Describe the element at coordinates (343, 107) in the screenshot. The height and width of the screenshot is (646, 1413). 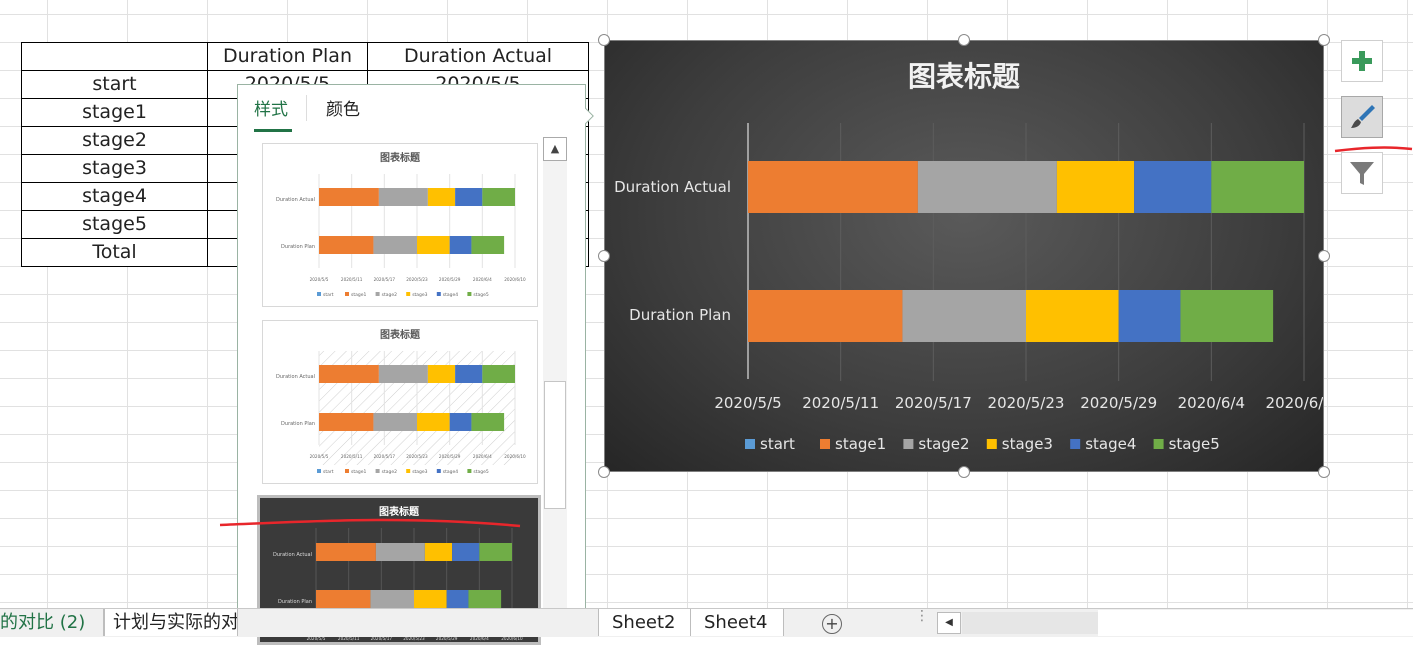
I see `tab-color: 颜色` at that location.